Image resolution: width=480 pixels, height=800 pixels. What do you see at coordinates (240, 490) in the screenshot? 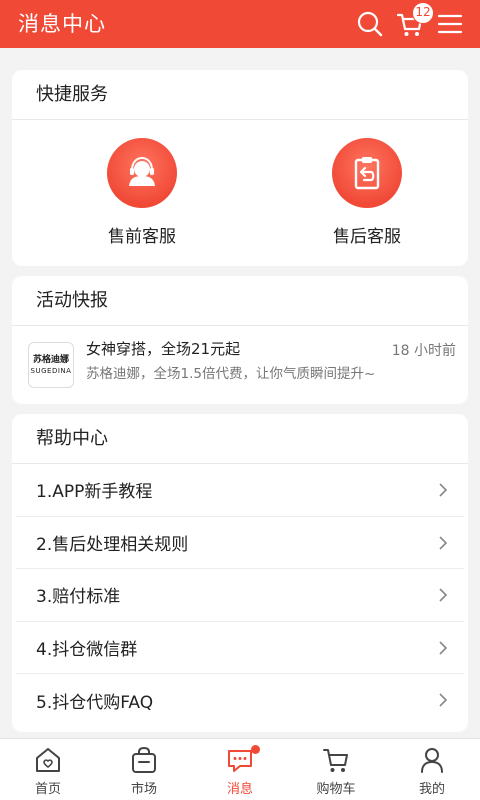
I see `help-item-tutorial: 1.APP新手教程` at bounding box center [240, 490].